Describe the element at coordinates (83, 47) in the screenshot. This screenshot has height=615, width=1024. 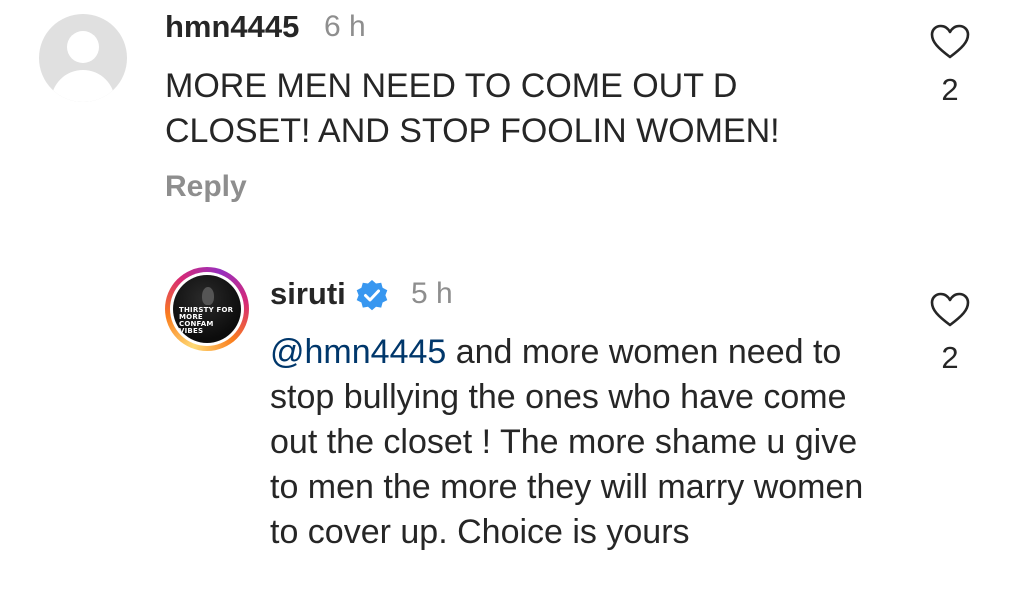
I see `avatar-head-shape` at that location.